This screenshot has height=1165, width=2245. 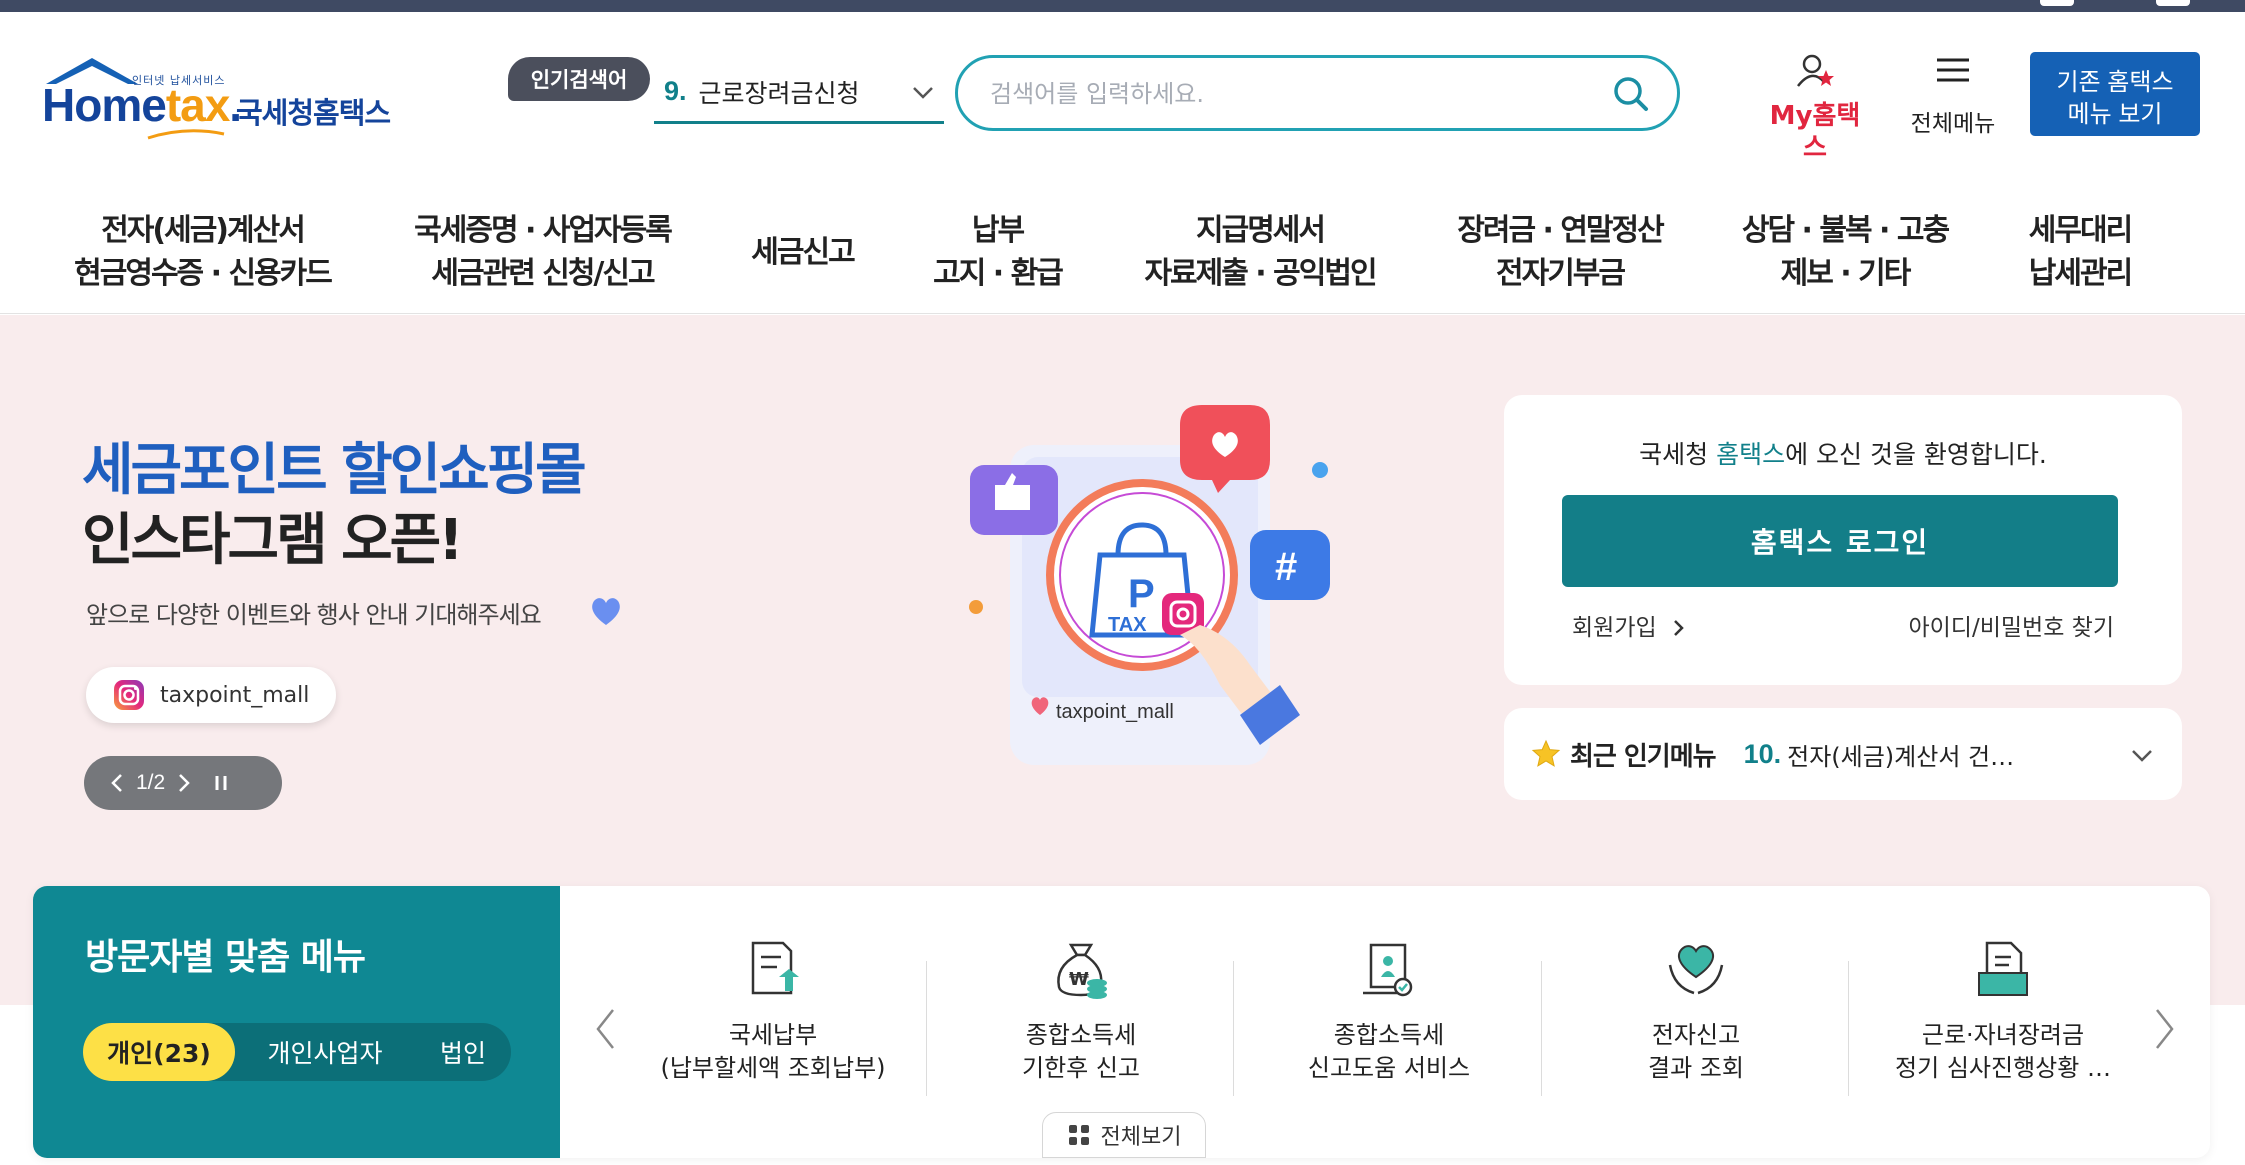 I want to click on top-bar, so click(x=1122, y=6).